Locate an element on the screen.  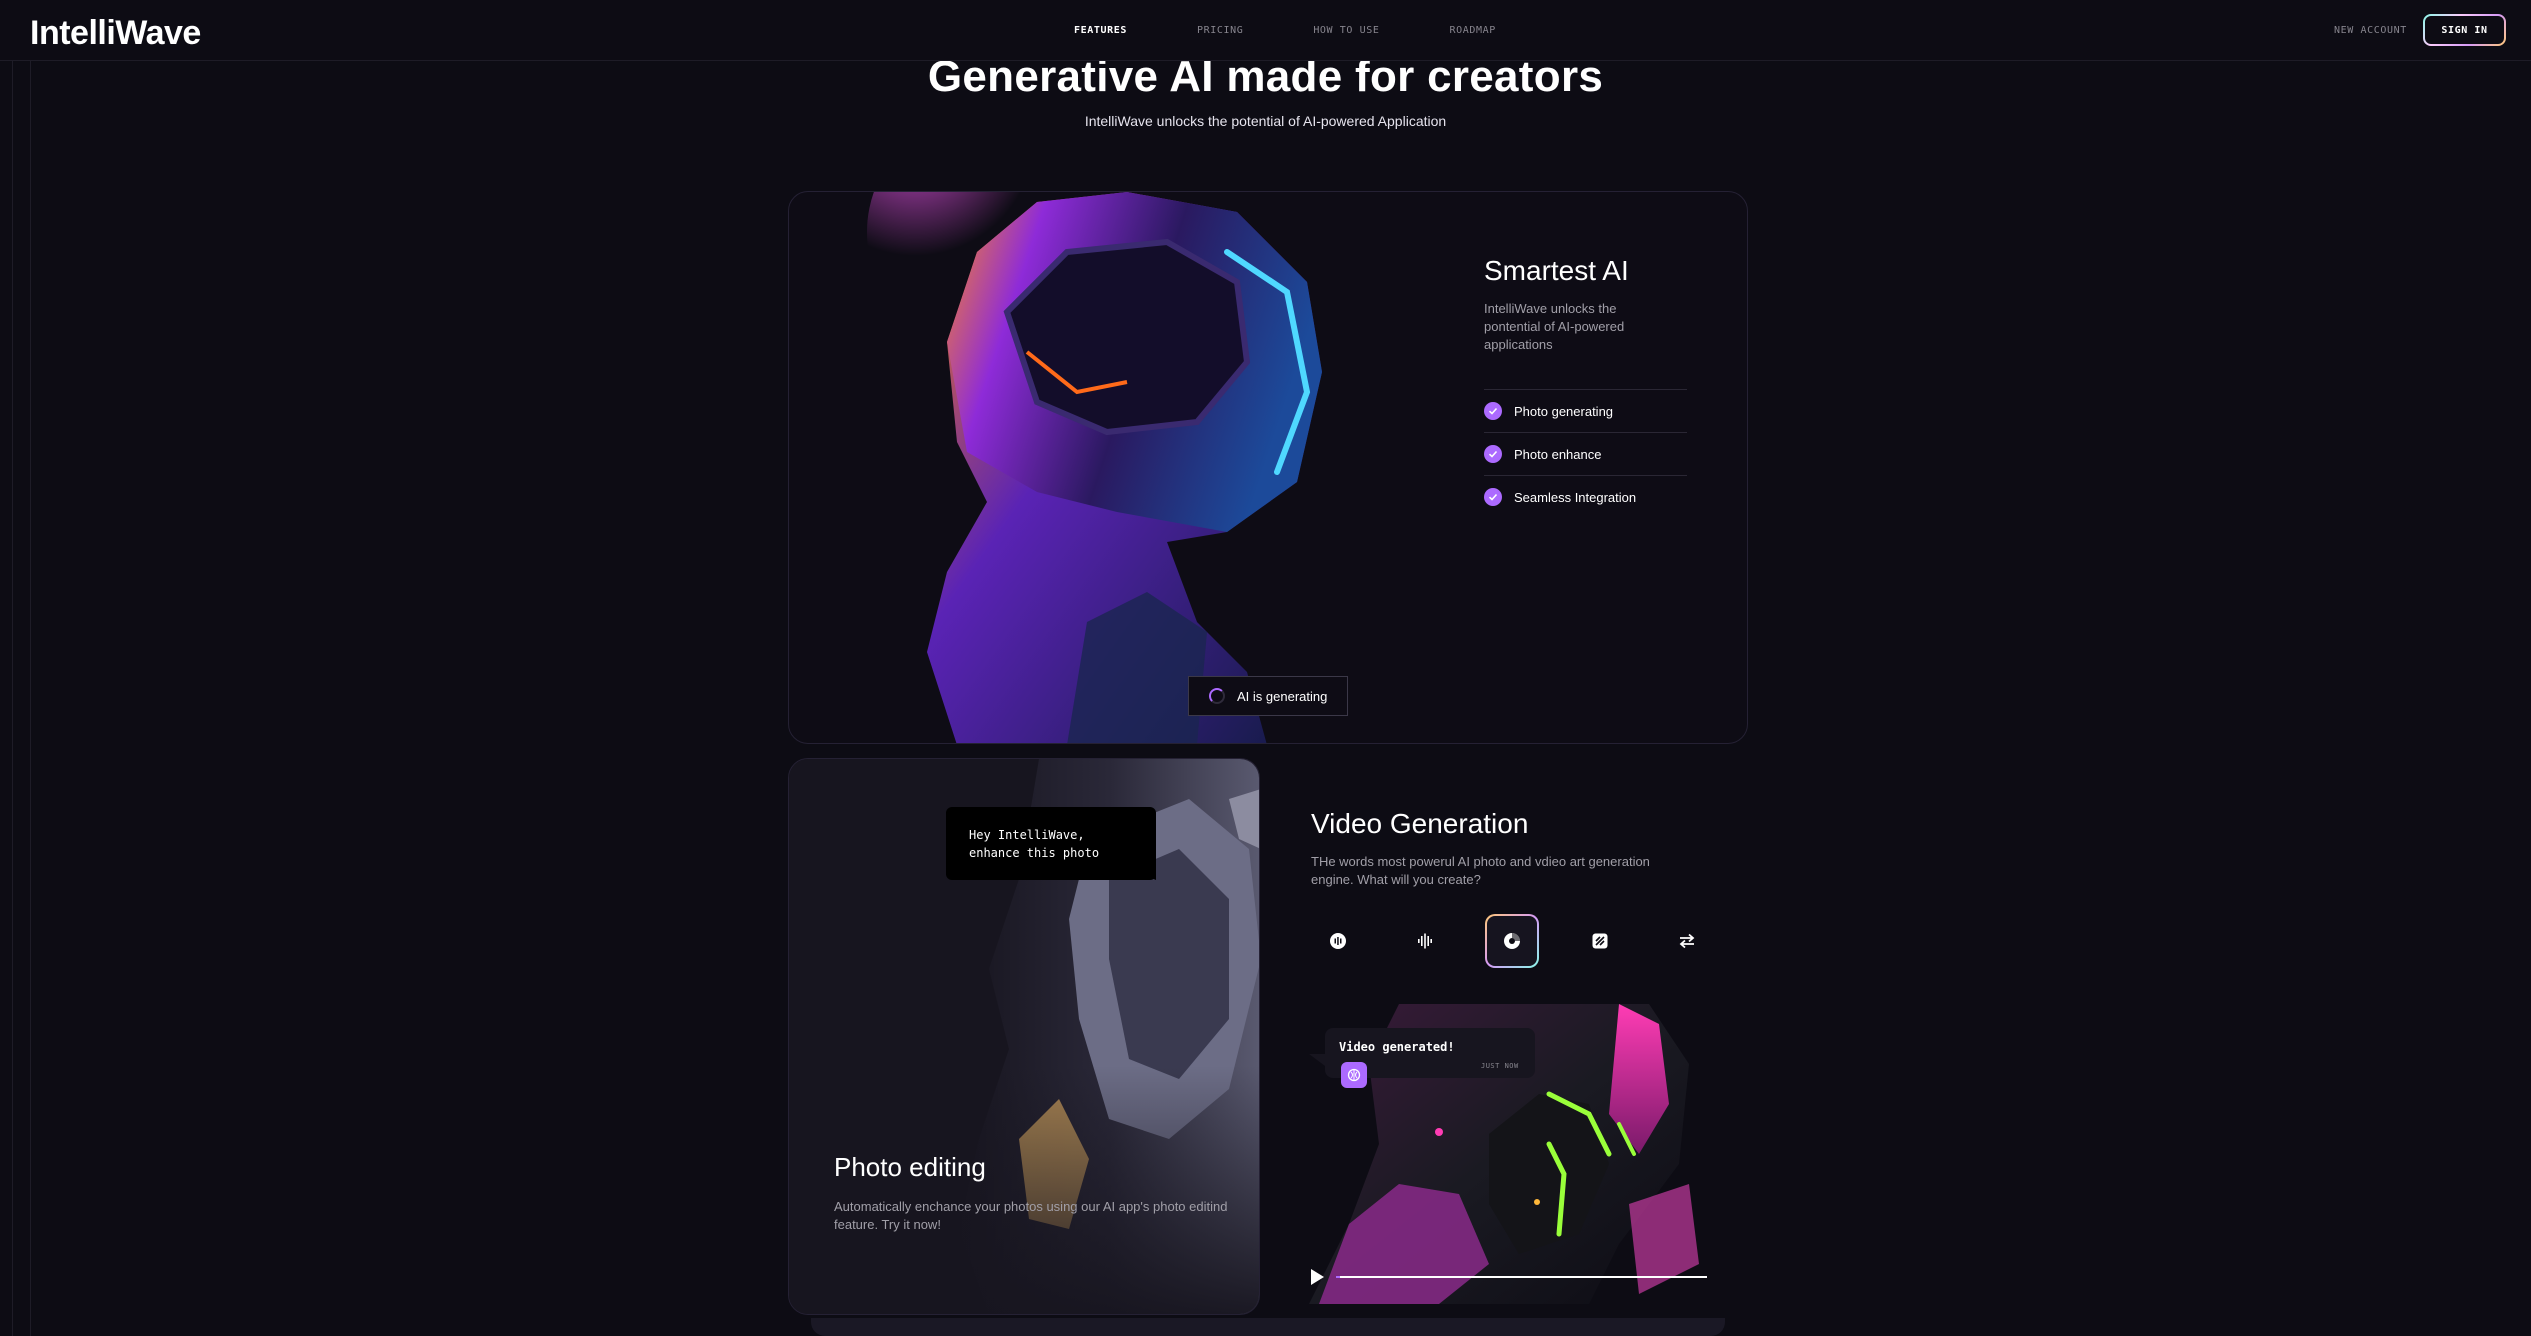
waveform-icon is located at coordinates (1425, 941).